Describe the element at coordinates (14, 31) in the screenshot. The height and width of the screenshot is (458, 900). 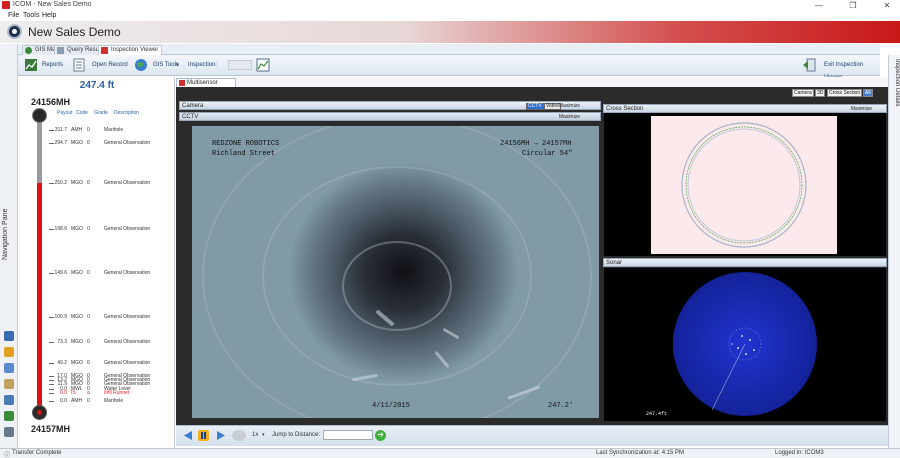
I see `app-logo` at that location.